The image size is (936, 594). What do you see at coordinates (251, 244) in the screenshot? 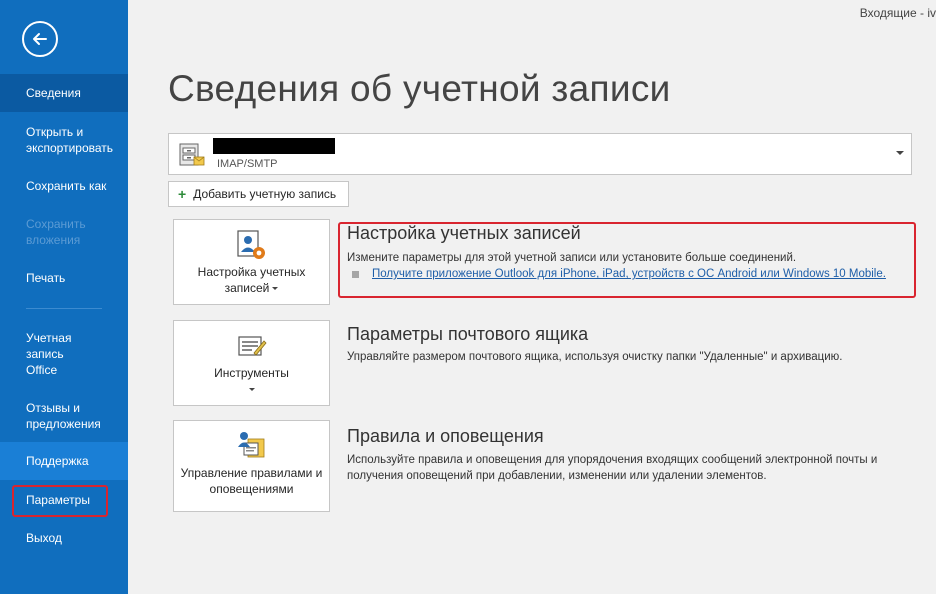
I see `account-settings-icon` at bounding box center [251, 244].